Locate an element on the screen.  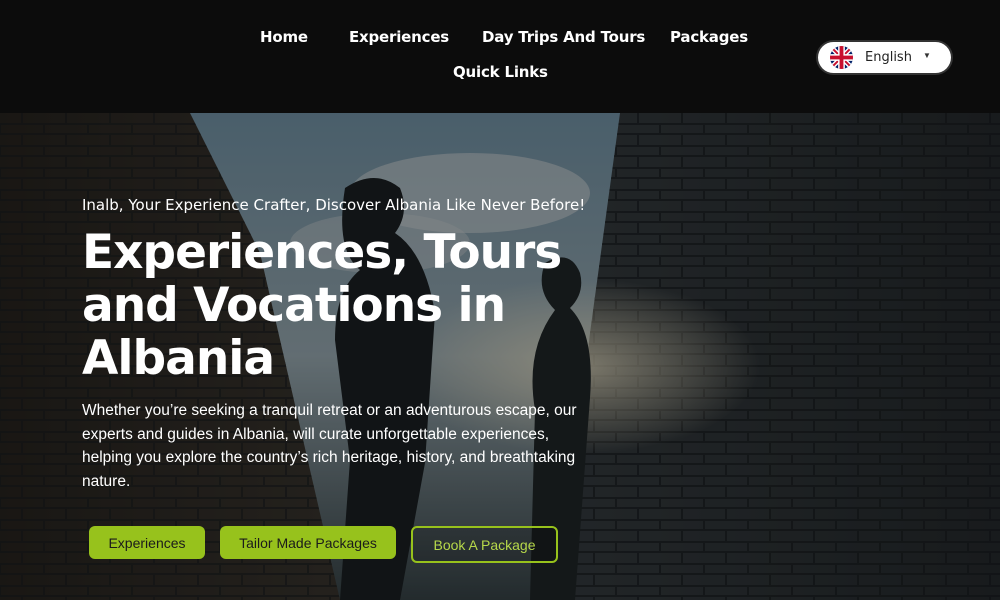
nav-item-quick-links: Quick Links is located at coordinates (500, 72).